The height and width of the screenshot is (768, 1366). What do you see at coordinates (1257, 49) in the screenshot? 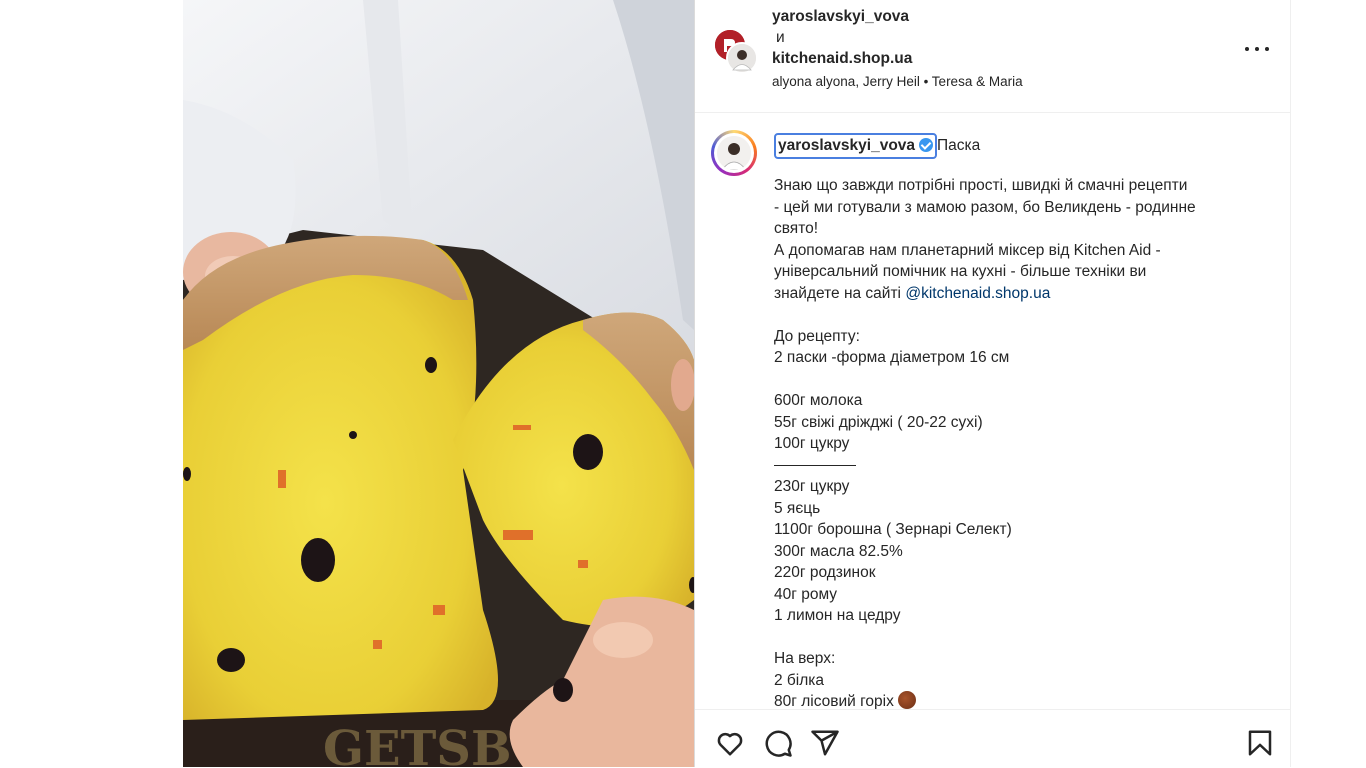
I see `more-options-icon` at bounding box center [1257, 49].